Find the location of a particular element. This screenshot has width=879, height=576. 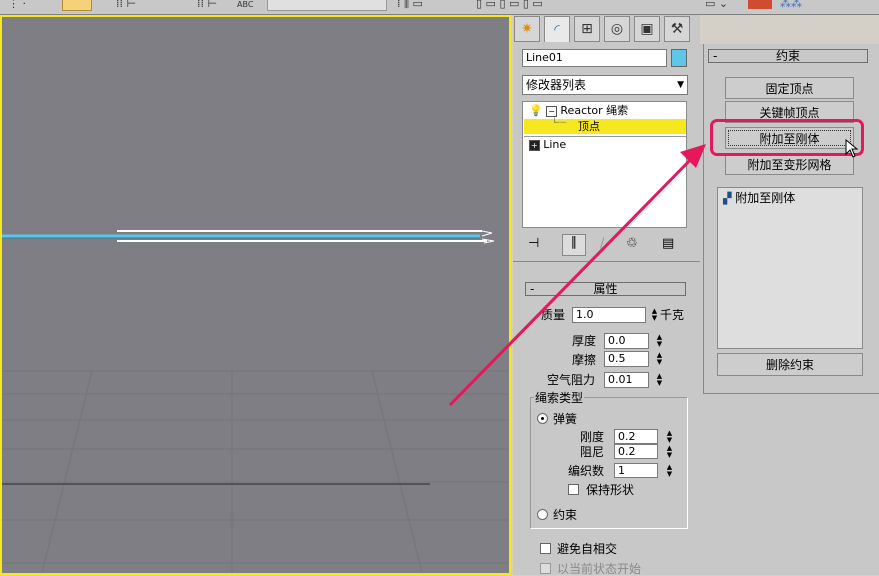

object-color-swatch is located at coordinates (679, 58).